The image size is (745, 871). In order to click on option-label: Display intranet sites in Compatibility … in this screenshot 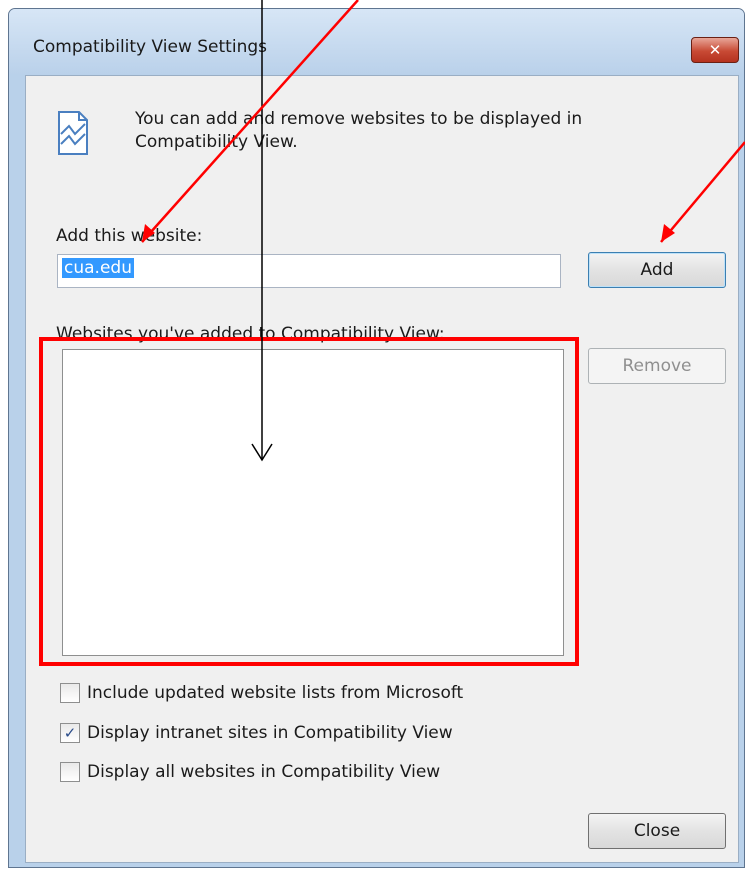, I will do `click(270, 733)`.